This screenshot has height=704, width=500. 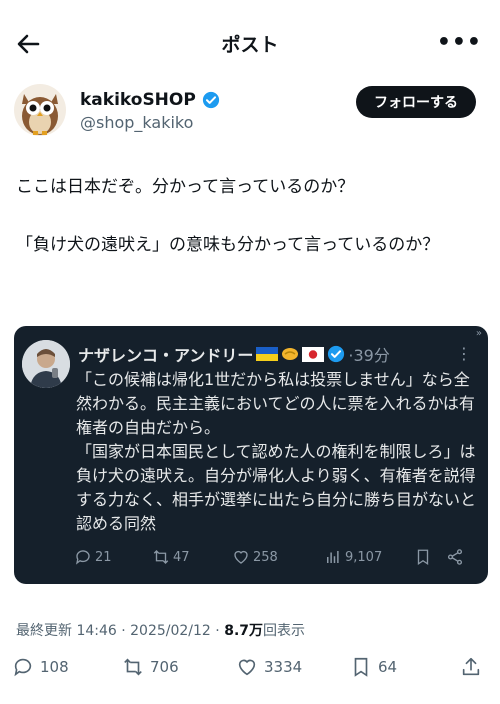 What do you see at coordinates (166, 355) in the screenshot?
I see `quoted-author-name: ナザレンコ・アンドリー` at bounding box center [166, 355].